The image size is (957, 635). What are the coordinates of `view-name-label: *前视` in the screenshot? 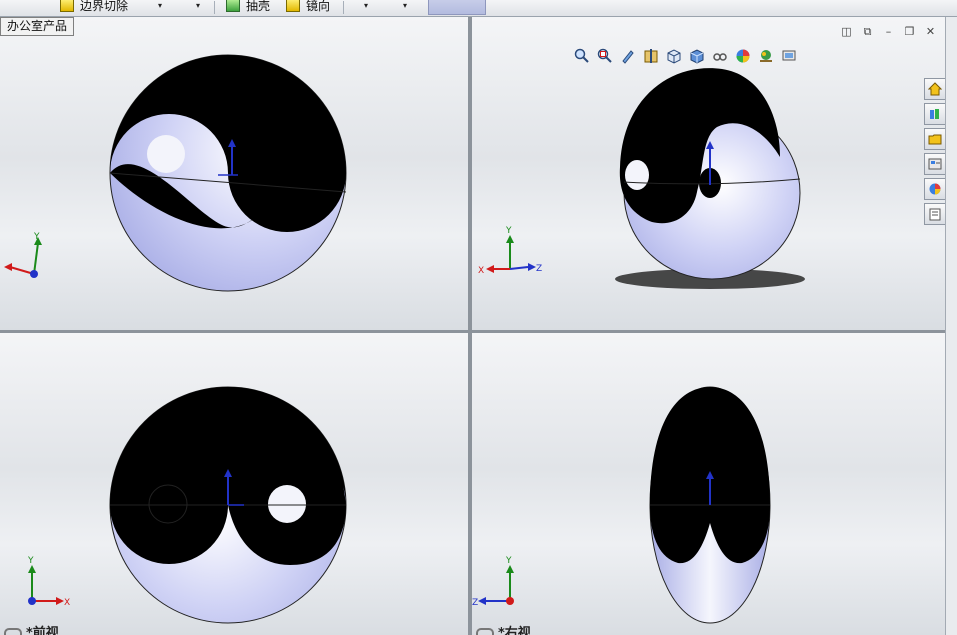 It's located at (31, 628).